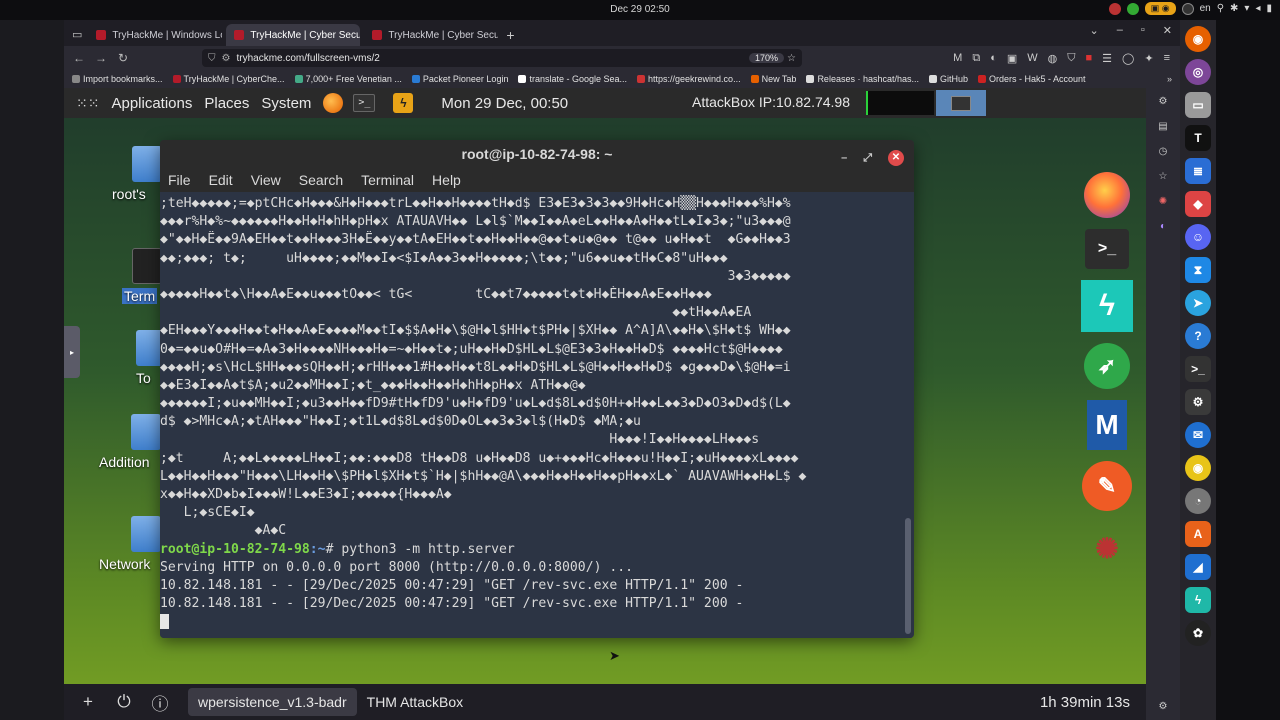  What do you see at coordinates (961, 103) in the screenshot?
I see `taskbar-terminal-icon` at bounding box center [961, 103].